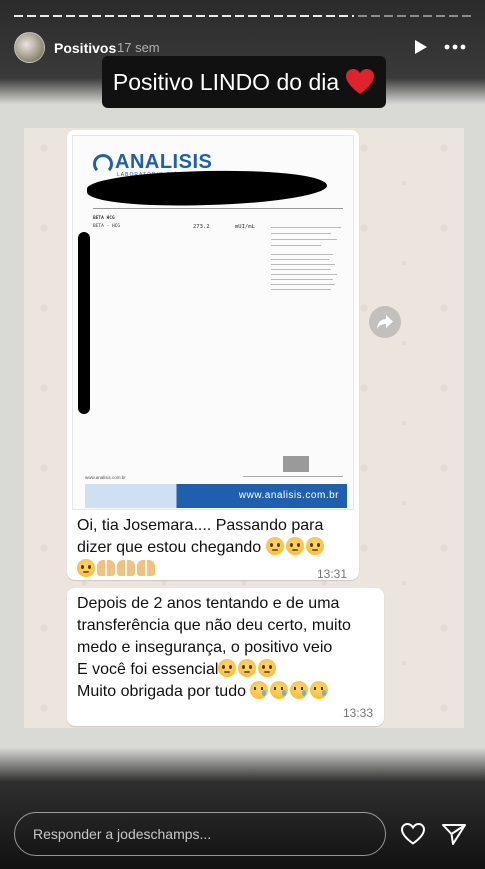 Image resolution: width=485 pixels, height=869 pixels. What do you see at coordinates (138, 47) in the screenshot?
I see `time-ago: 17 sem` at bounding box center [138, 47].